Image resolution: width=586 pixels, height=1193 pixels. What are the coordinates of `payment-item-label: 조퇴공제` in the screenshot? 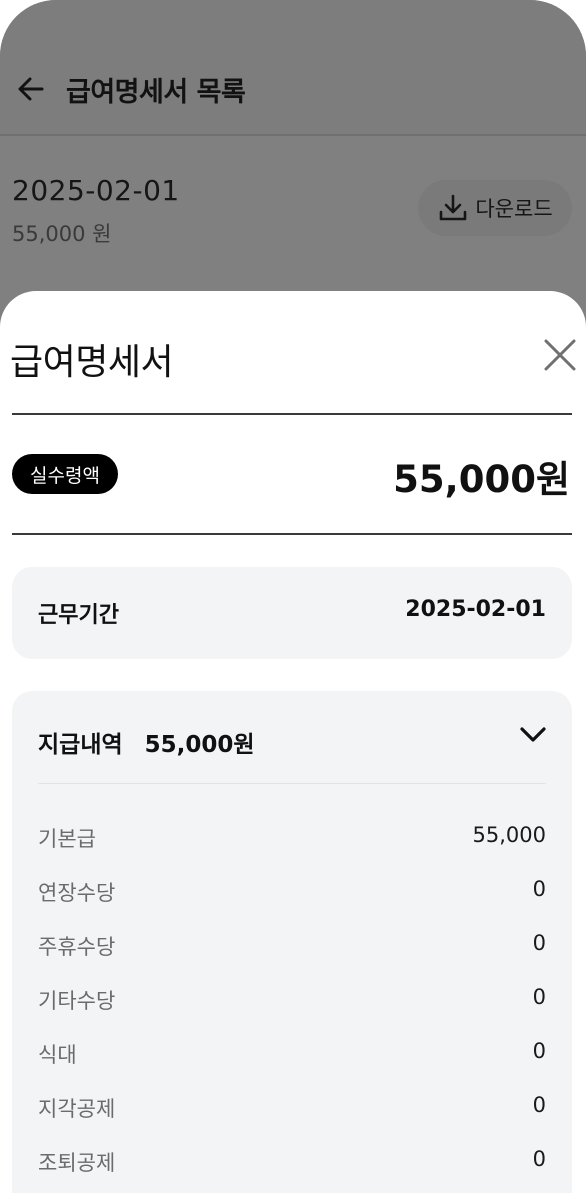 It's located at (77, 1163).